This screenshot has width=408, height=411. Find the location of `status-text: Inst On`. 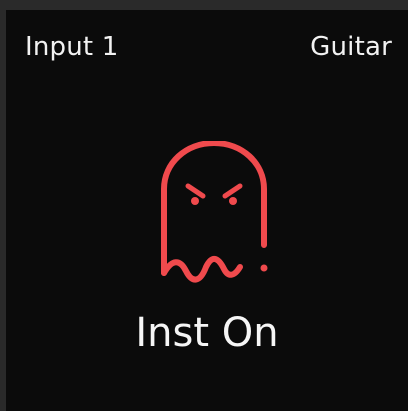

status-text: Inst On is located at coordinates (207, 333).